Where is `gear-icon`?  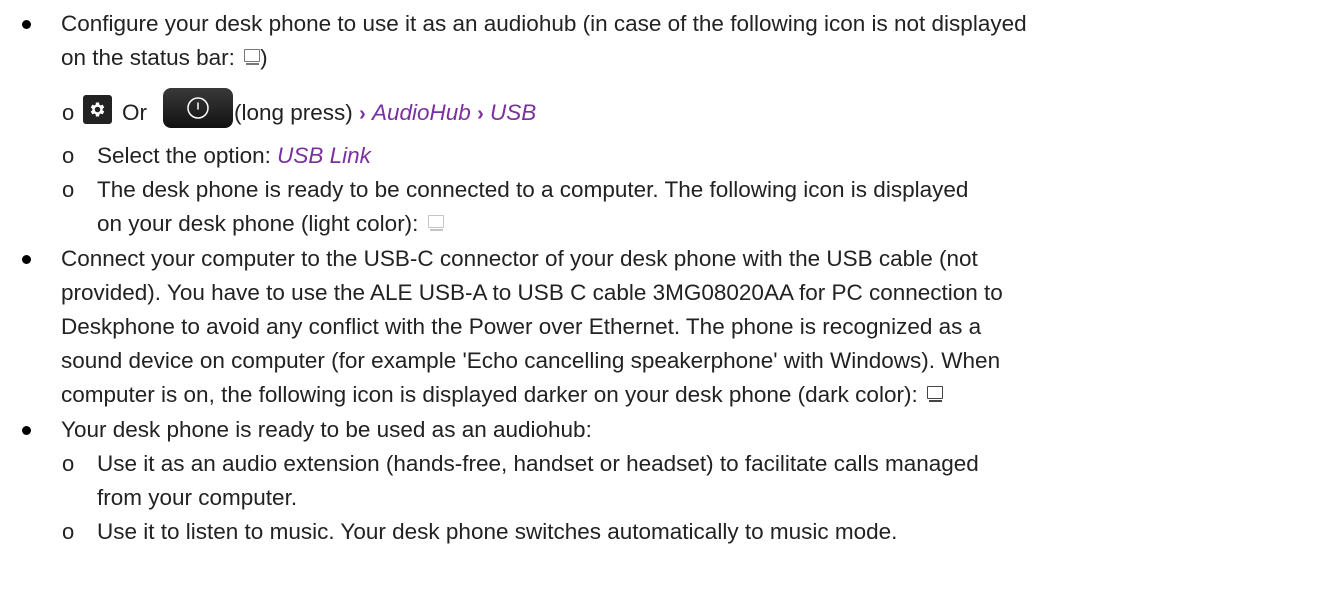 gear-icon is located at coordinates (97, 109).